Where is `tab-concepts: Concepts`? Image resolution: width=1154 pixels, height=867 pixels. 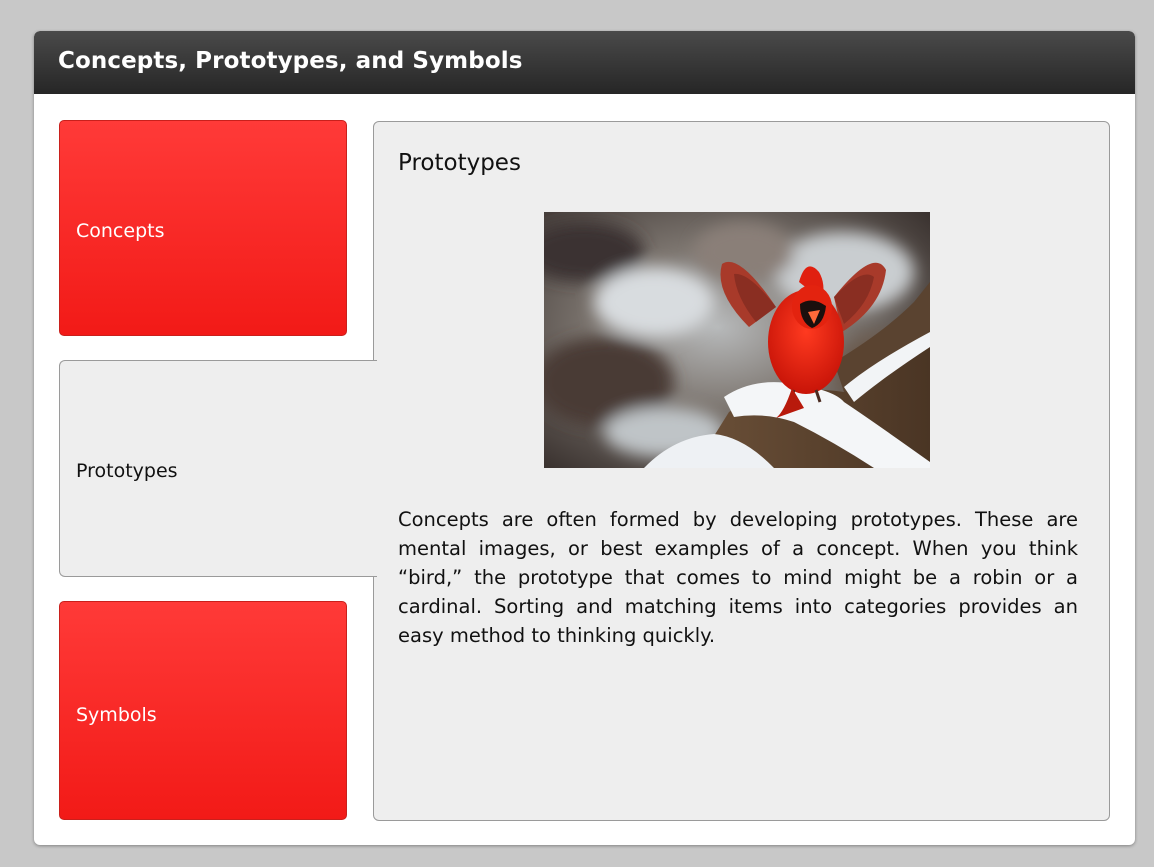
tab-concepts: Concepts is located at coordinates (203, 228).